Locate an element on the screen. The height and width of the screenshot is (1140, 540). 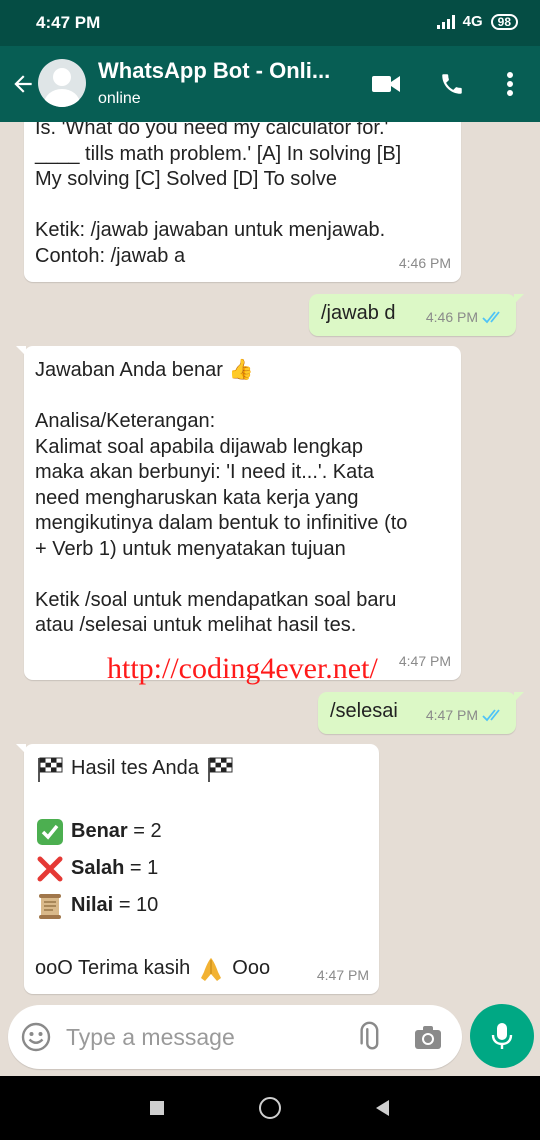
status-time: 4:47 PM is located at coordinates (68, 22).